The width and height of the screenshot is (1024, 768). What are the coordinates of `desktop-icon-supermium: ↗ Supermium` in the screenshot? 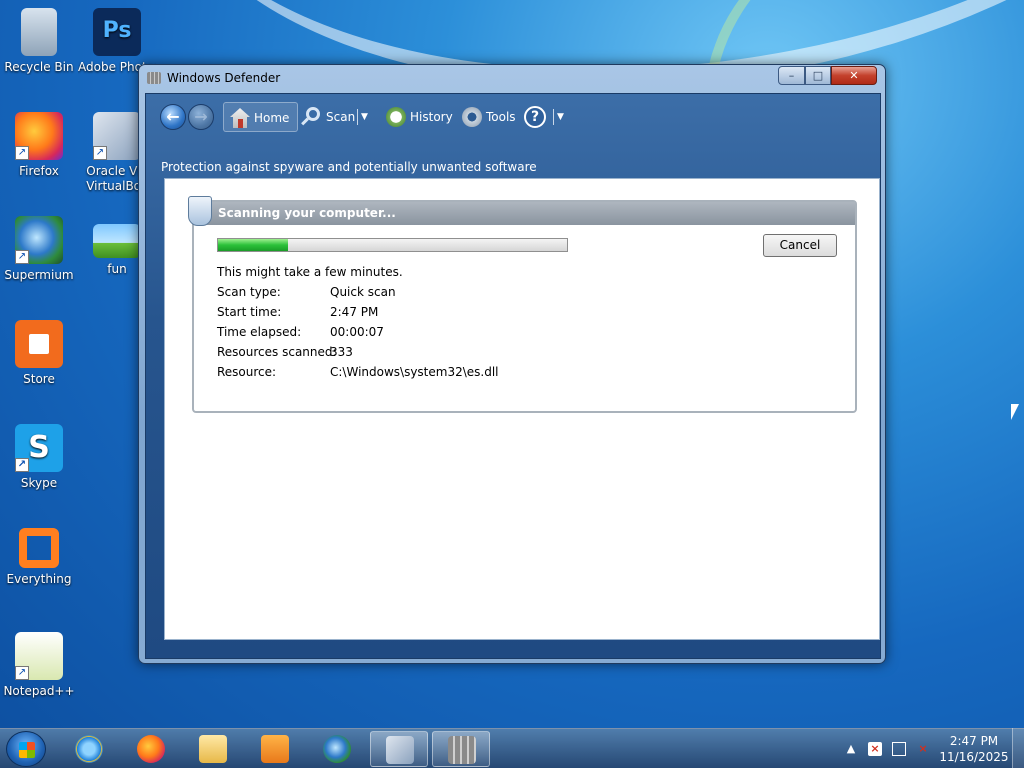 It's located at (39, 249).